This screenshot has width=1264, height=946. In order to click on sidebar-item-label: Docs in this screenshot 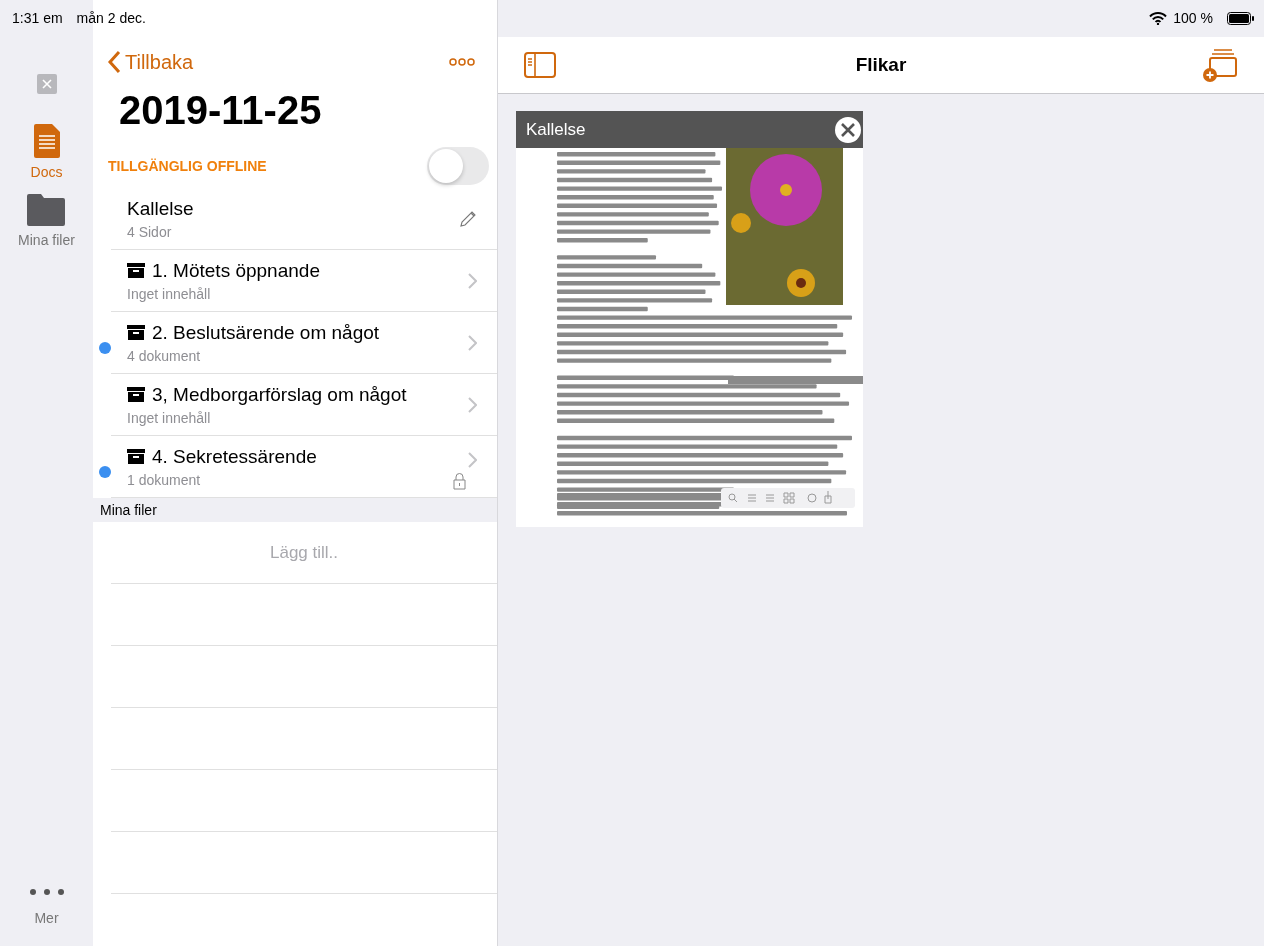, I will do `click(46, 172)`.